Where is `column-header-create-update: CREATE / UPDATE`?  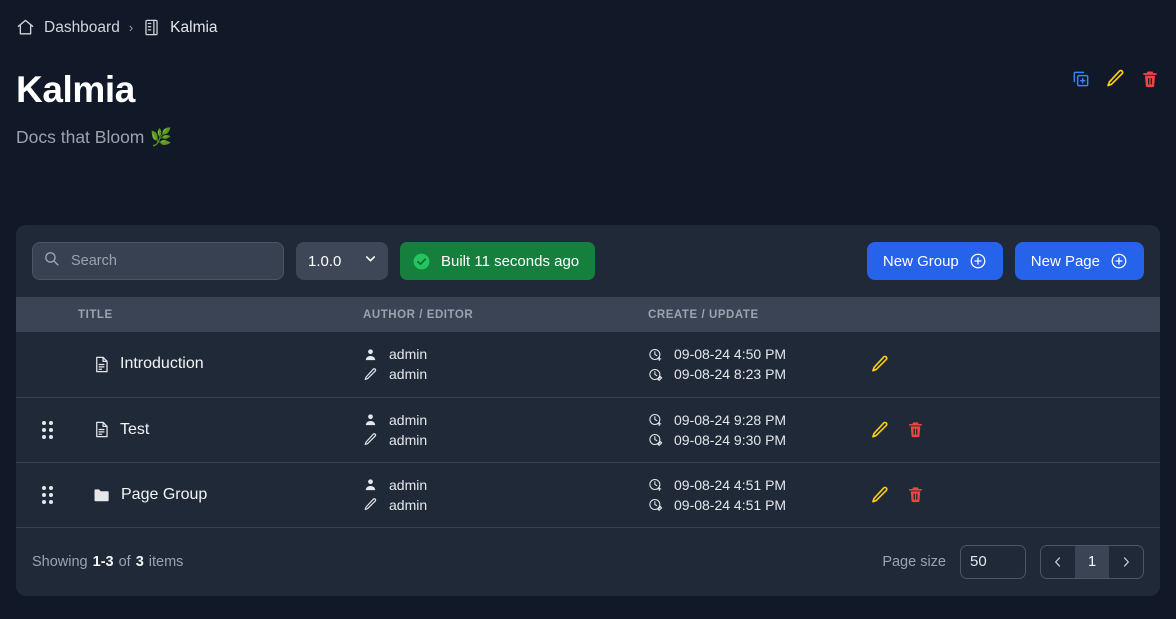 column-header-create-update: CREATE / UPDATE is located at coordinates (703, 314).